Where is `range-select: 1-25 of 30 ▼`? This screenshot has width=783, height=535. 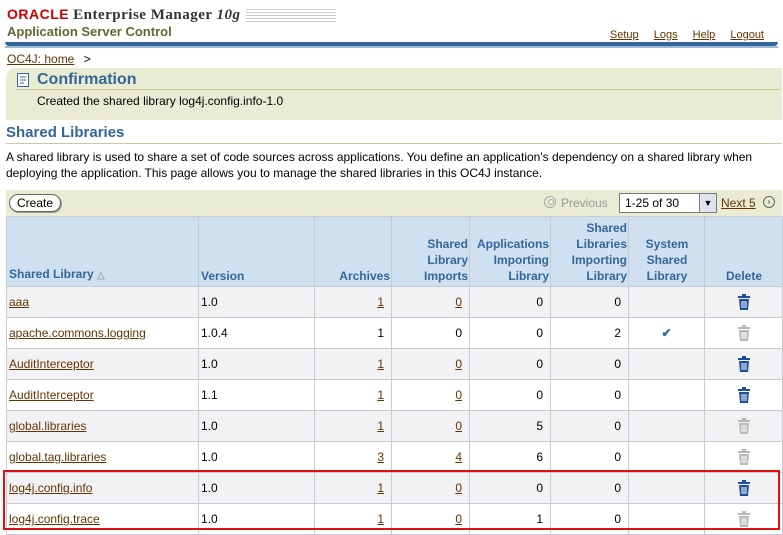 range-select: 1-25 of 30 ▼ is located at coordinates (668, 203).